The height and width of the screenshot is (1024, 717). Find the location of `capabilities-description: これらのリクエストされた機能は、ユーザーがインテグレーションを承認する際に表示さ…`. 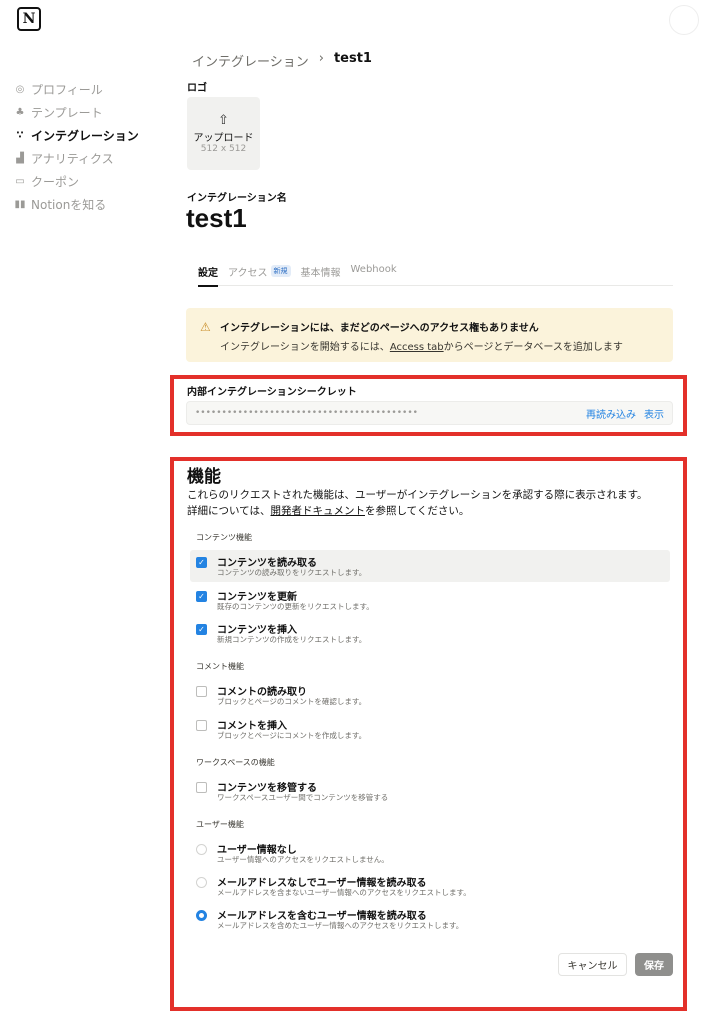

capabilities-description: これらのリクエストされた機能は、ユーザーがインテグレーションを承認する際に表示さ… is located at coordinates (432, 503).